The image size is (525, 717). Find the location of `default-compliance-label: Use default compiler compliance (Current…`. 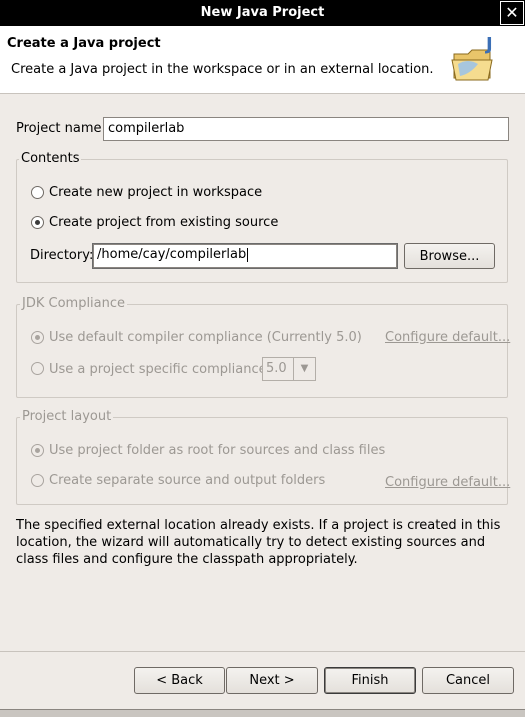

default-compliance-label: Use default compiler compliance (Current… is located at coordinates (205, 337).